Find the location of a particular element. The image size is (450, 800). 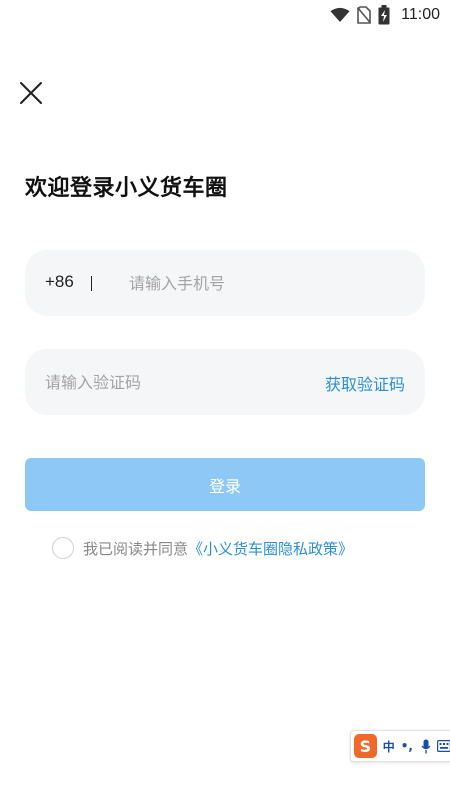

field-divider is located at coordinates (91, 283).